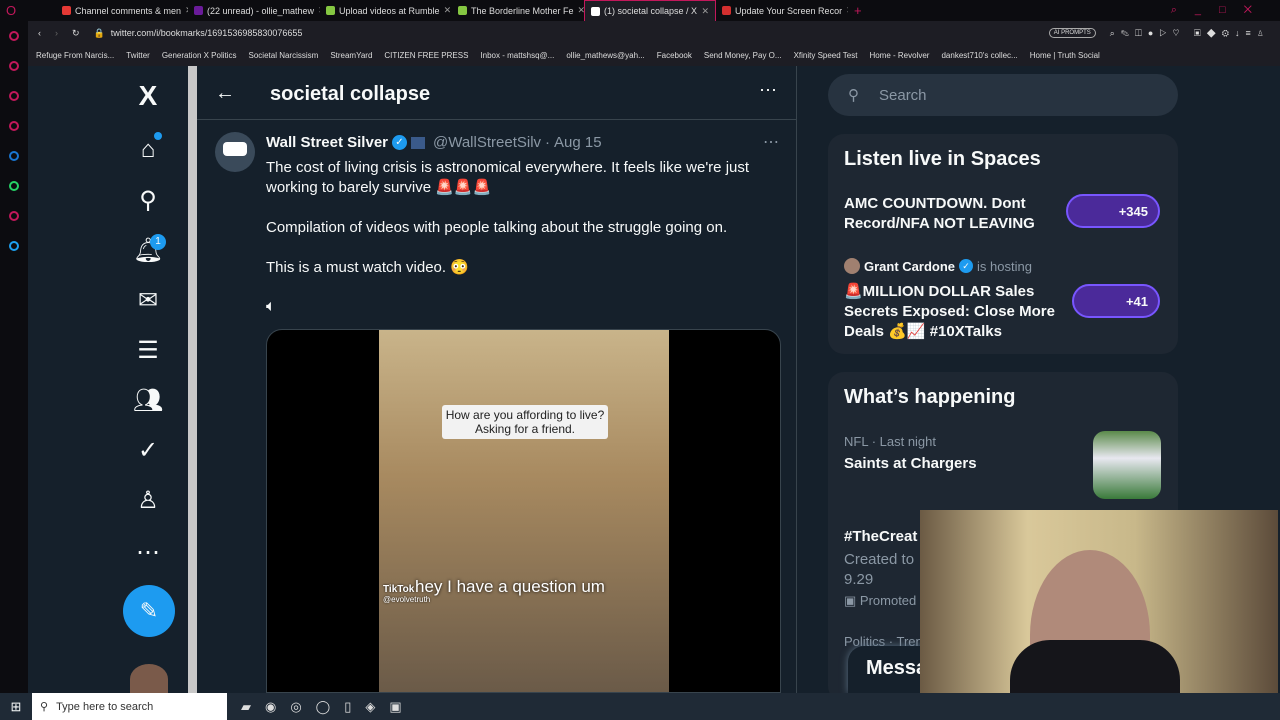  Describe the element at coordinates (76, 33) in the screenshot. I see `reload-icon: ↻` at that location.